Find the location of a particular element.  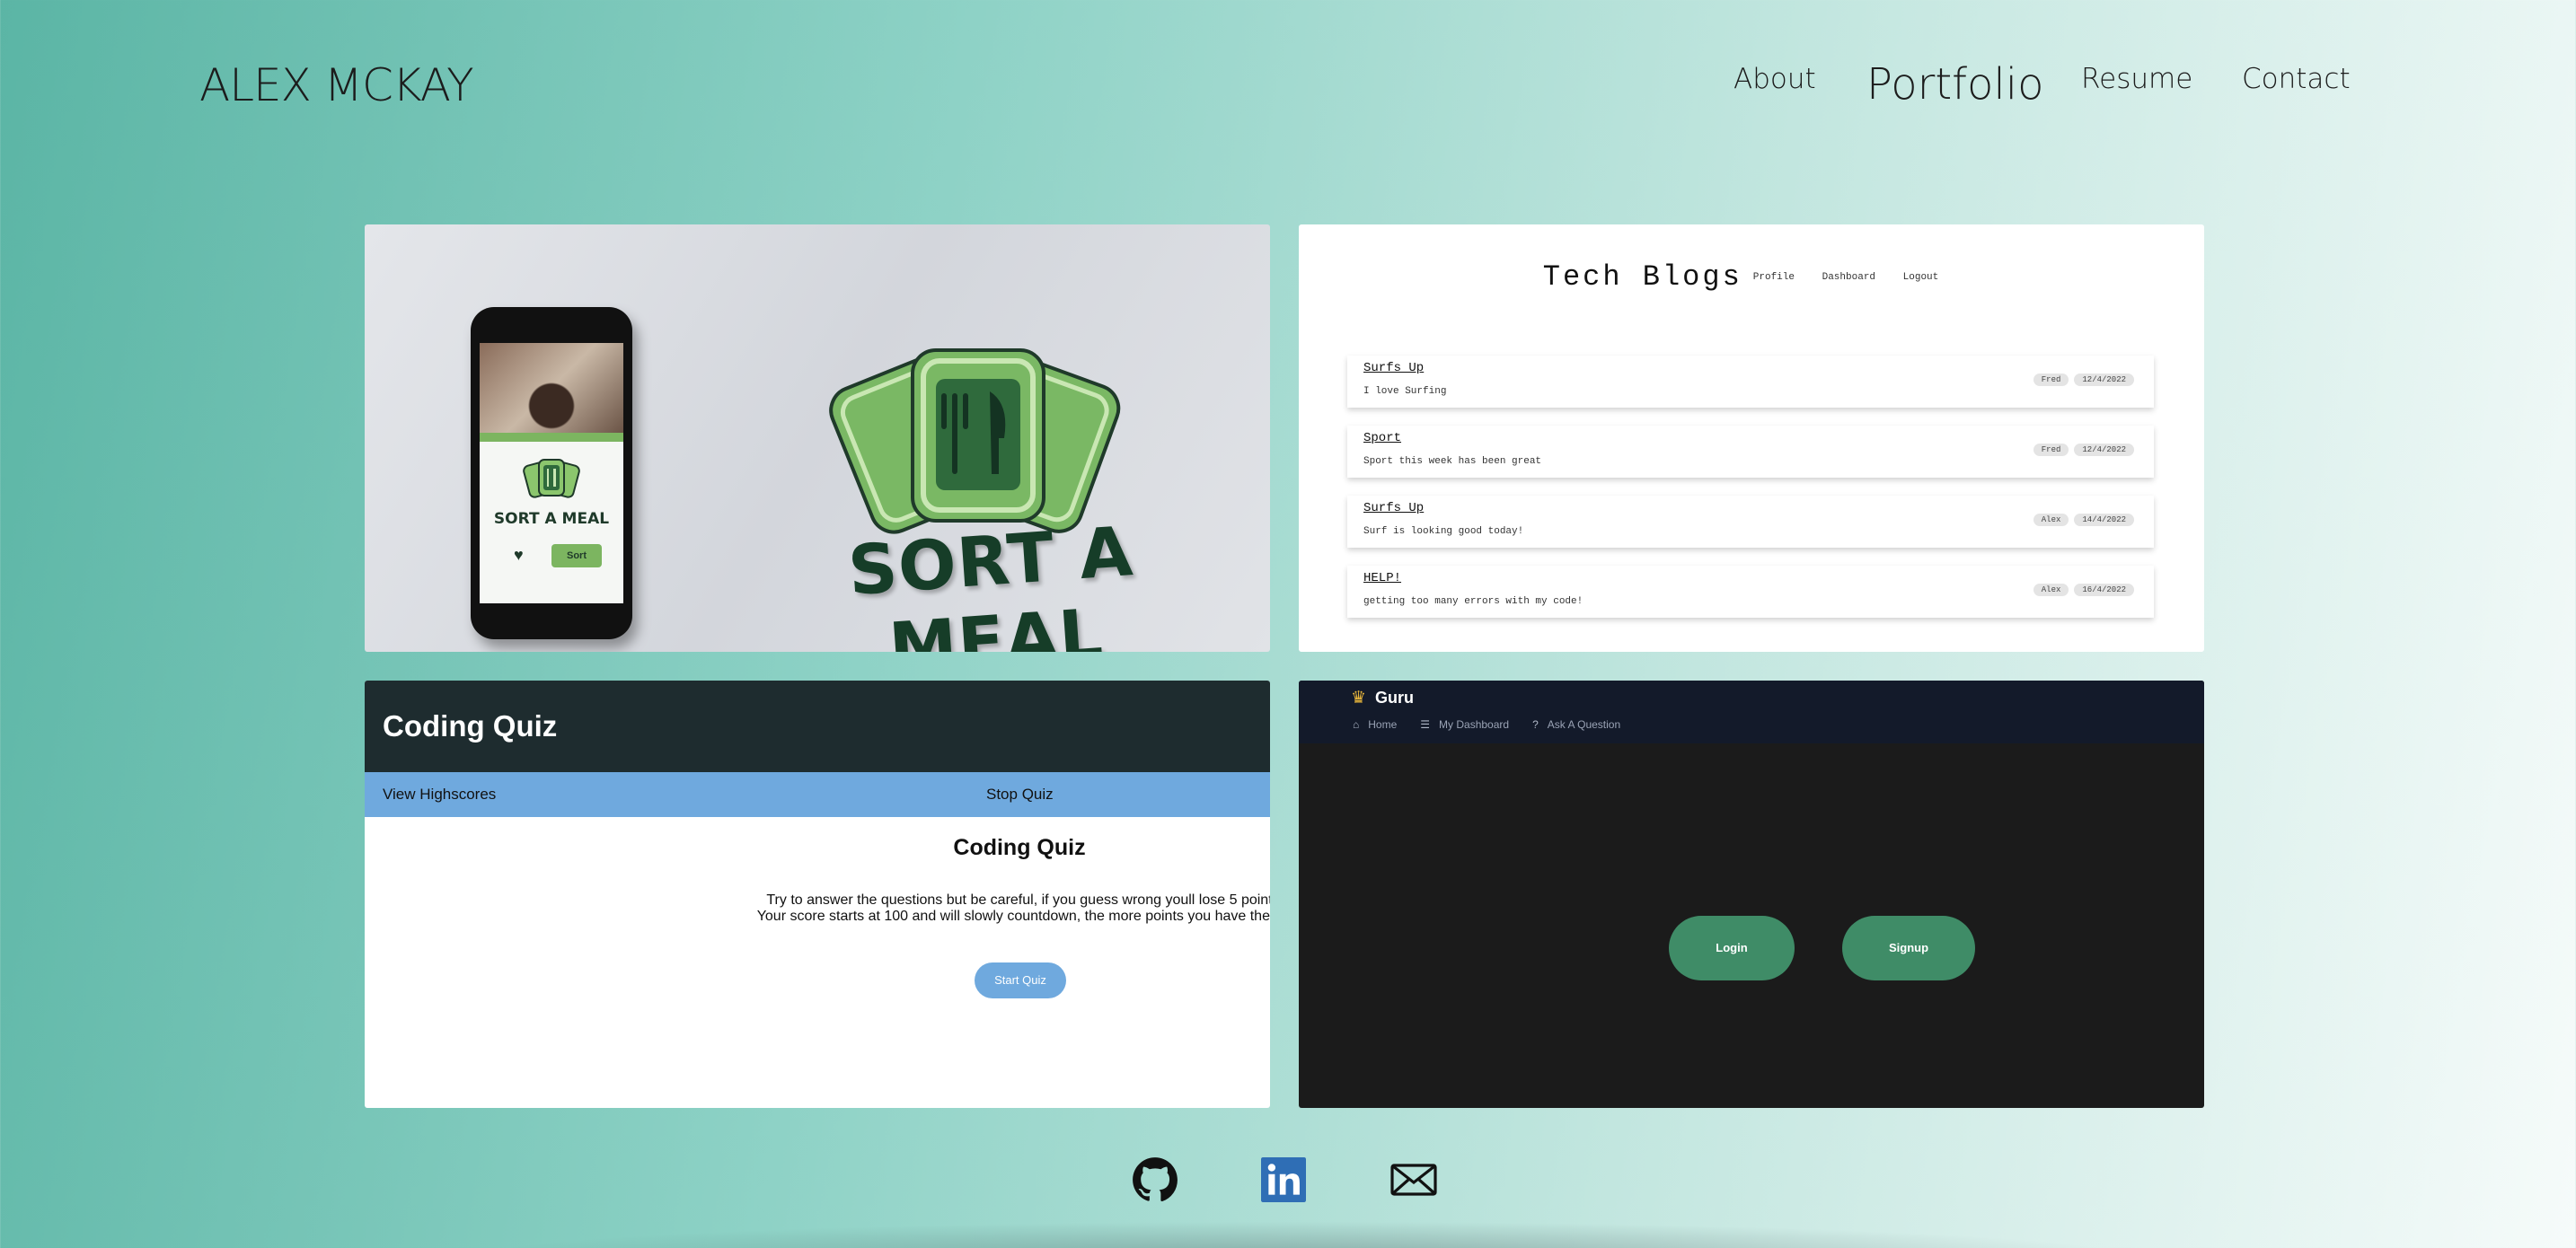

guru-nav: ⌂ Home ☰ My Dashboard ? Ask A Question is located at coordinates (1486, 724).